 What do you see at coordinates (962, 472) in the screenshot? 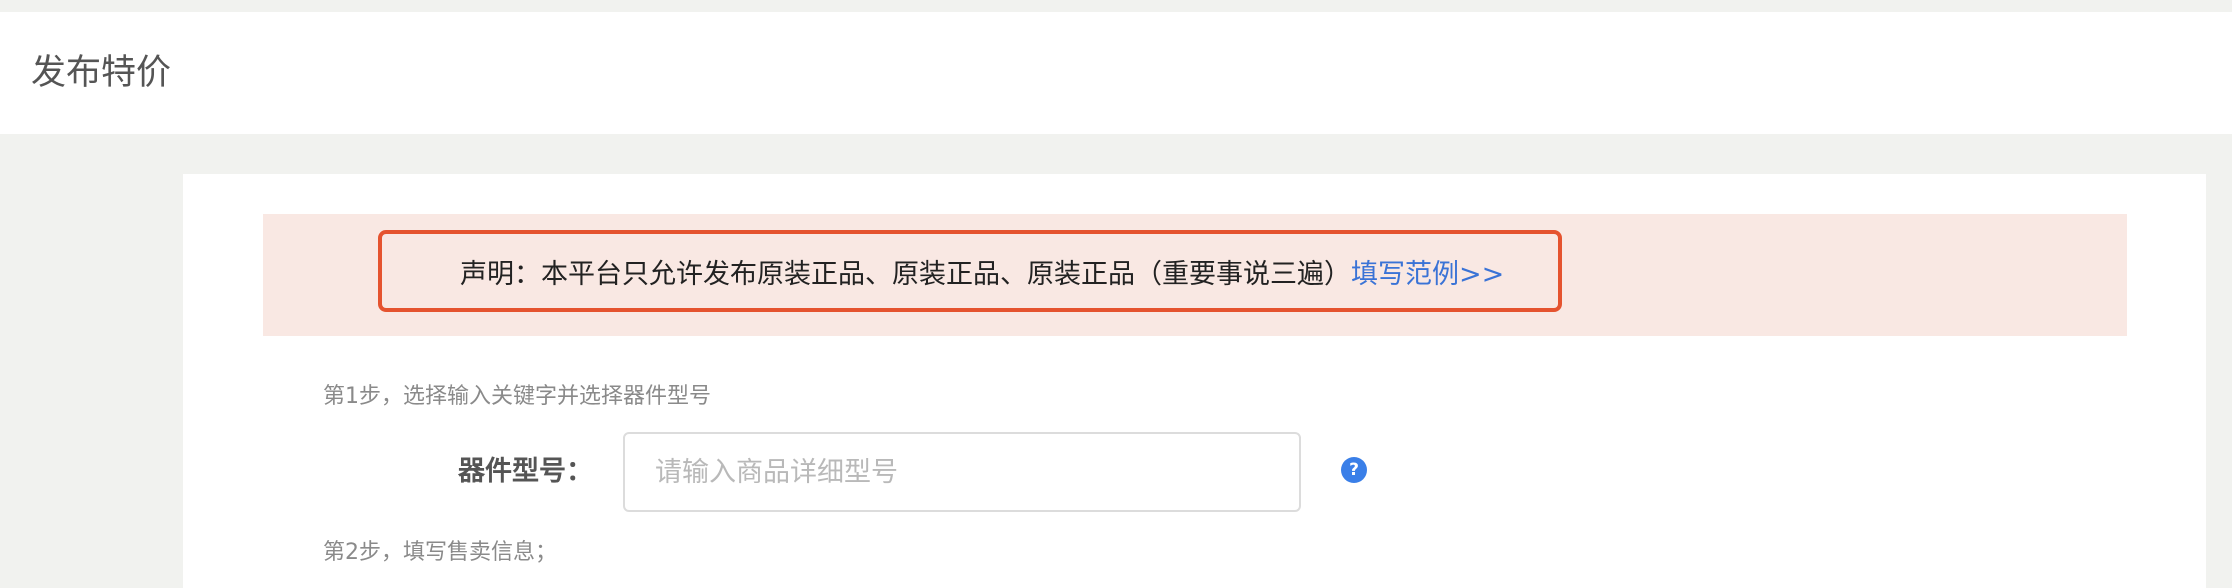
I see `model-input` at bounding box center [962, 472].